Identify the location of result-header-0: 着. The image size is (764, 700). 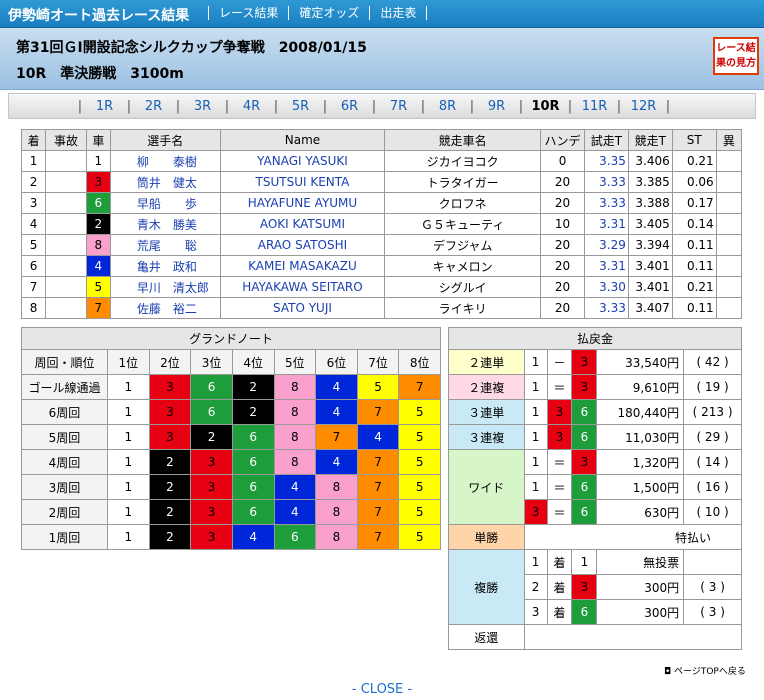
(33, 140).